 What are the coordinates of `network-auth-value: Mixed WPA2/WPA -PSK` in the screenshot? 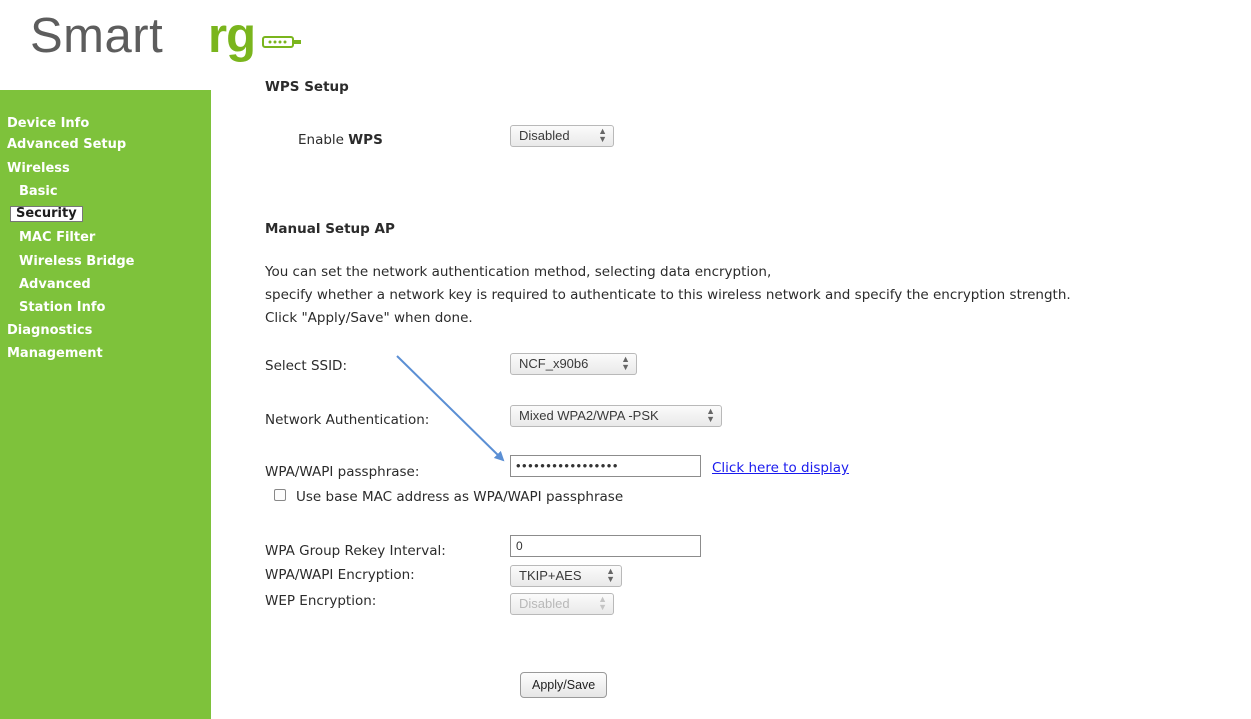 It's located at (589, 415).